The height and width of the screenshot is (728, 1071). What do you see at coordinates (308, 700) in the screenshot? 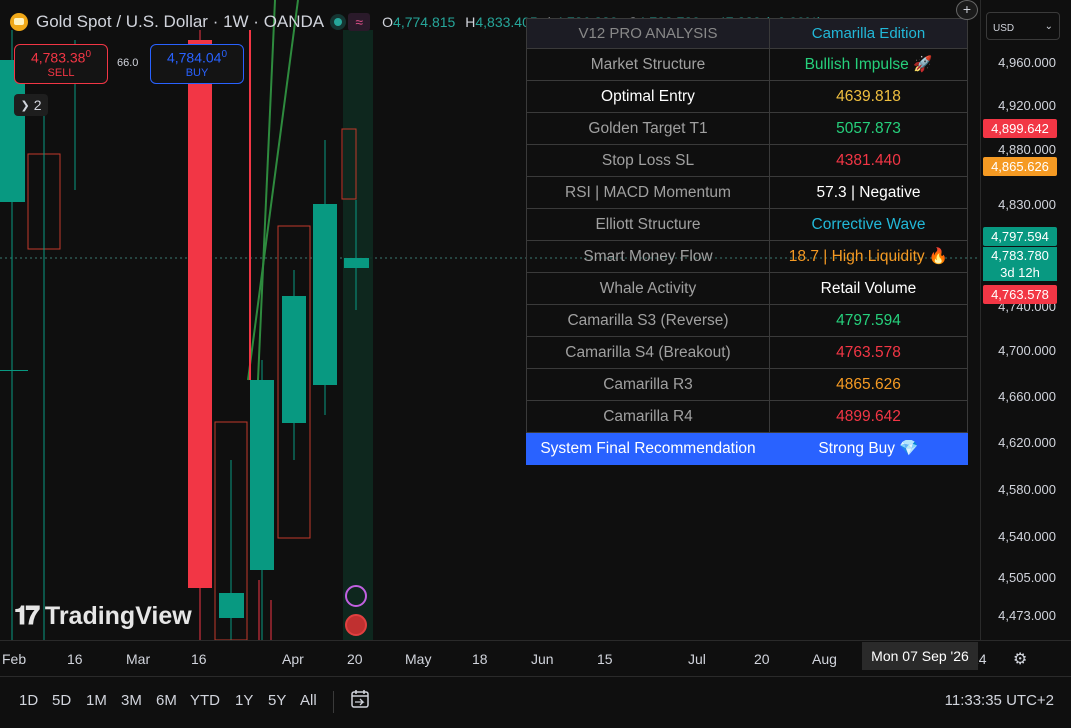
I see `range-button: All` at bounding box center [308, 700].